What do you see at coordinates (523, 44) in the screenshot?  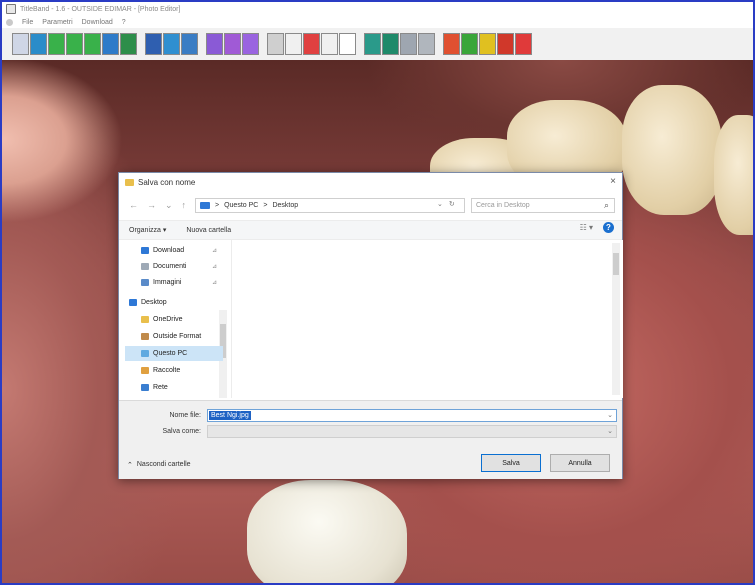 I see `power-icon` at bounding box center [523, 44].